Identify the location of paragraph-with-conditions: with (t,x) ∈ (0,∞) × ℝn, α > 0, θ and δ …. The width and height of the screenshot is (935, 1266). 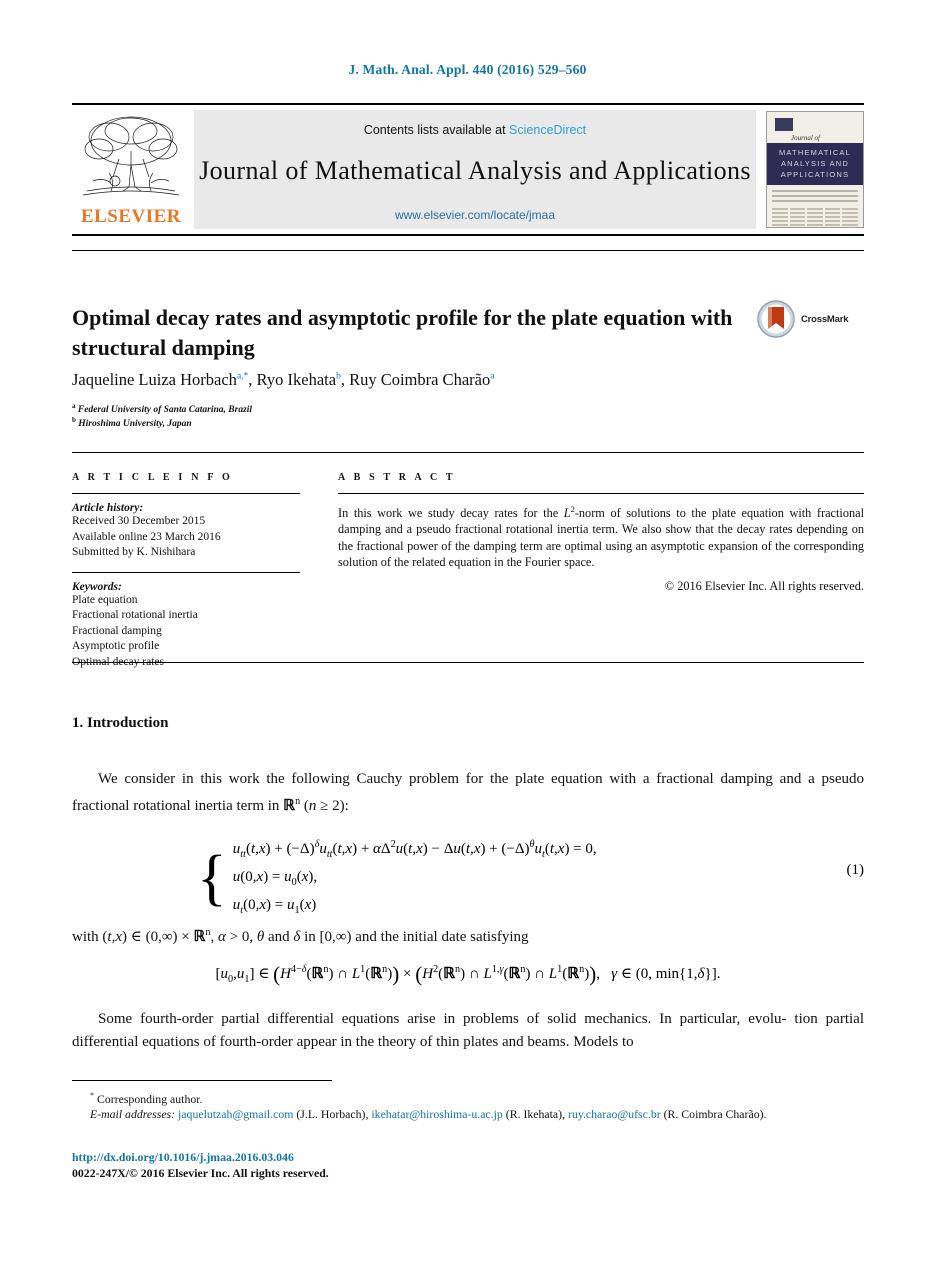
(300, 936).